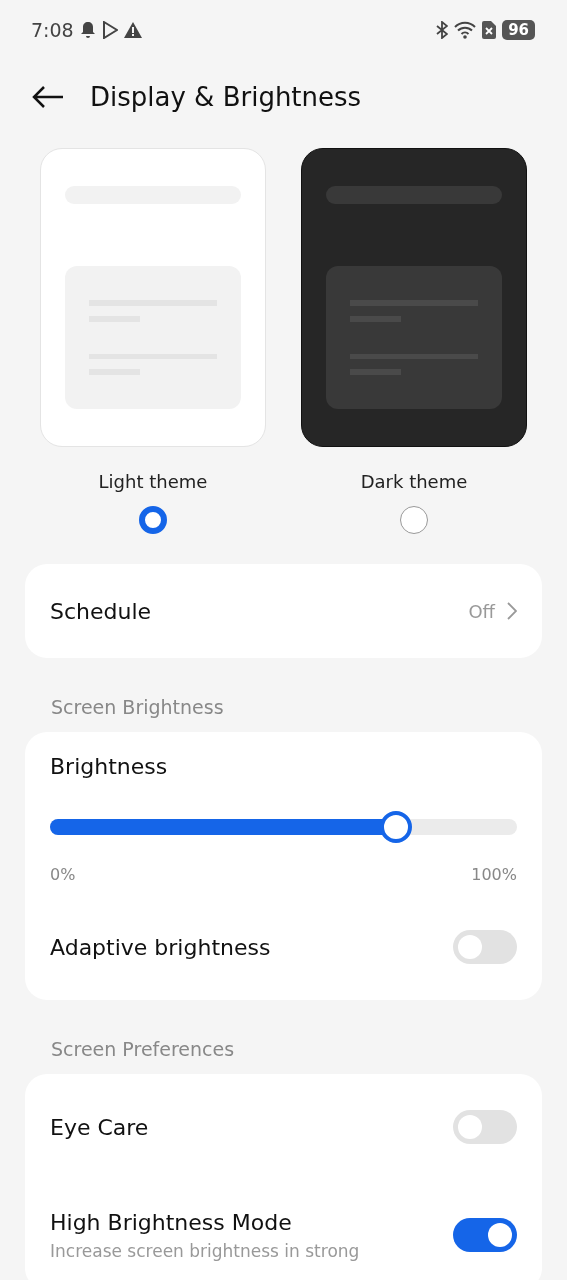 Image resolution: width=567 pixels, height=1280 pixels. What do you see at coordinates (63, 874) in the screenshot?
I see `min-label: 0%` at bounding box center [63, 874].